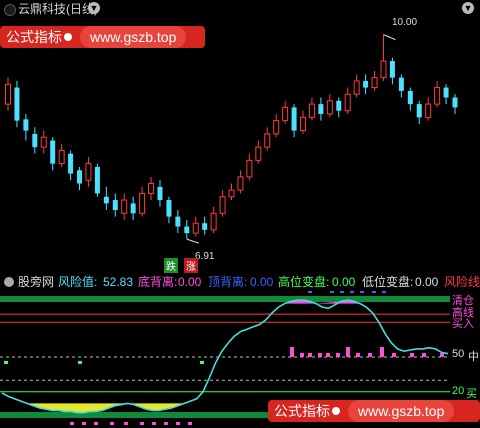  Describe the element at coordinates (344, 282) in the screenshot. I see `high-turn-value: 0.00` at that location.